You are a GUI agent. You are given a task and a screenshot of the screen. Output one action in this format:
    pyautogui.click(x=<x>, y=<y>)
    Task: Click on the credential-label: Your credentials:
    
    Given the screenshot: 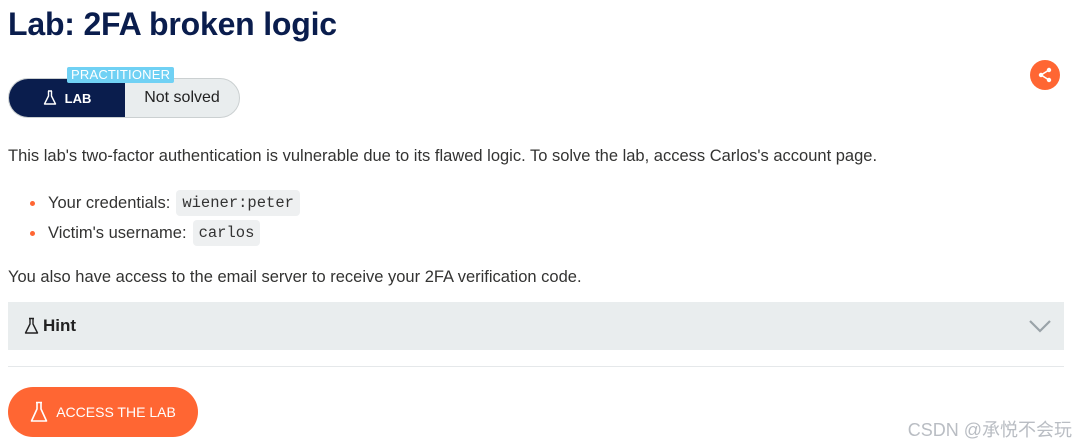 What is the action you would take?
    pyautogui.click(x=109, y=202)
    